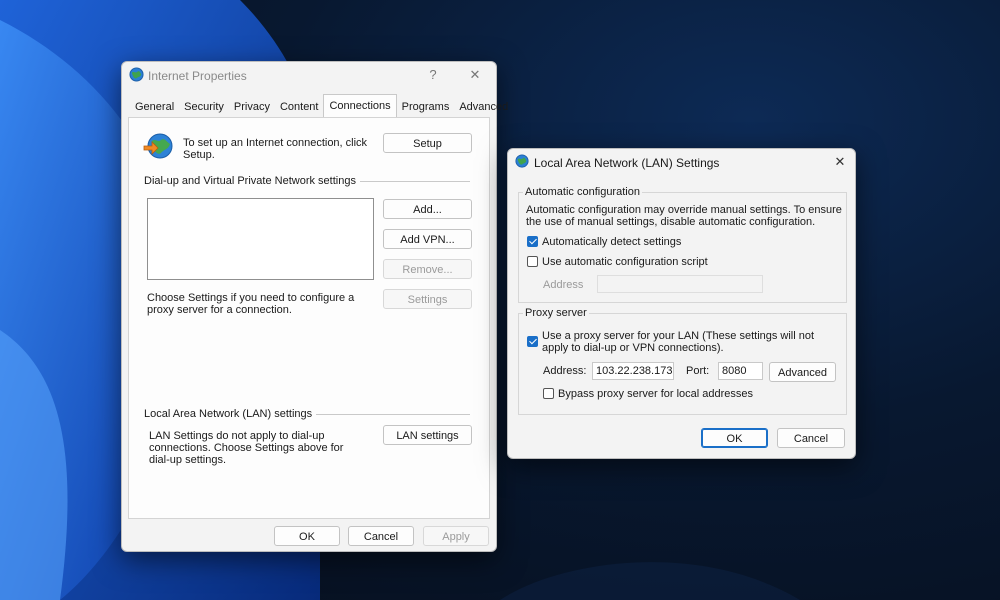  Describe the element at coordinates (309, 76) in the screenshot. I see `internet-properties-titlebar: Internet Properties ? ✕` at that location.